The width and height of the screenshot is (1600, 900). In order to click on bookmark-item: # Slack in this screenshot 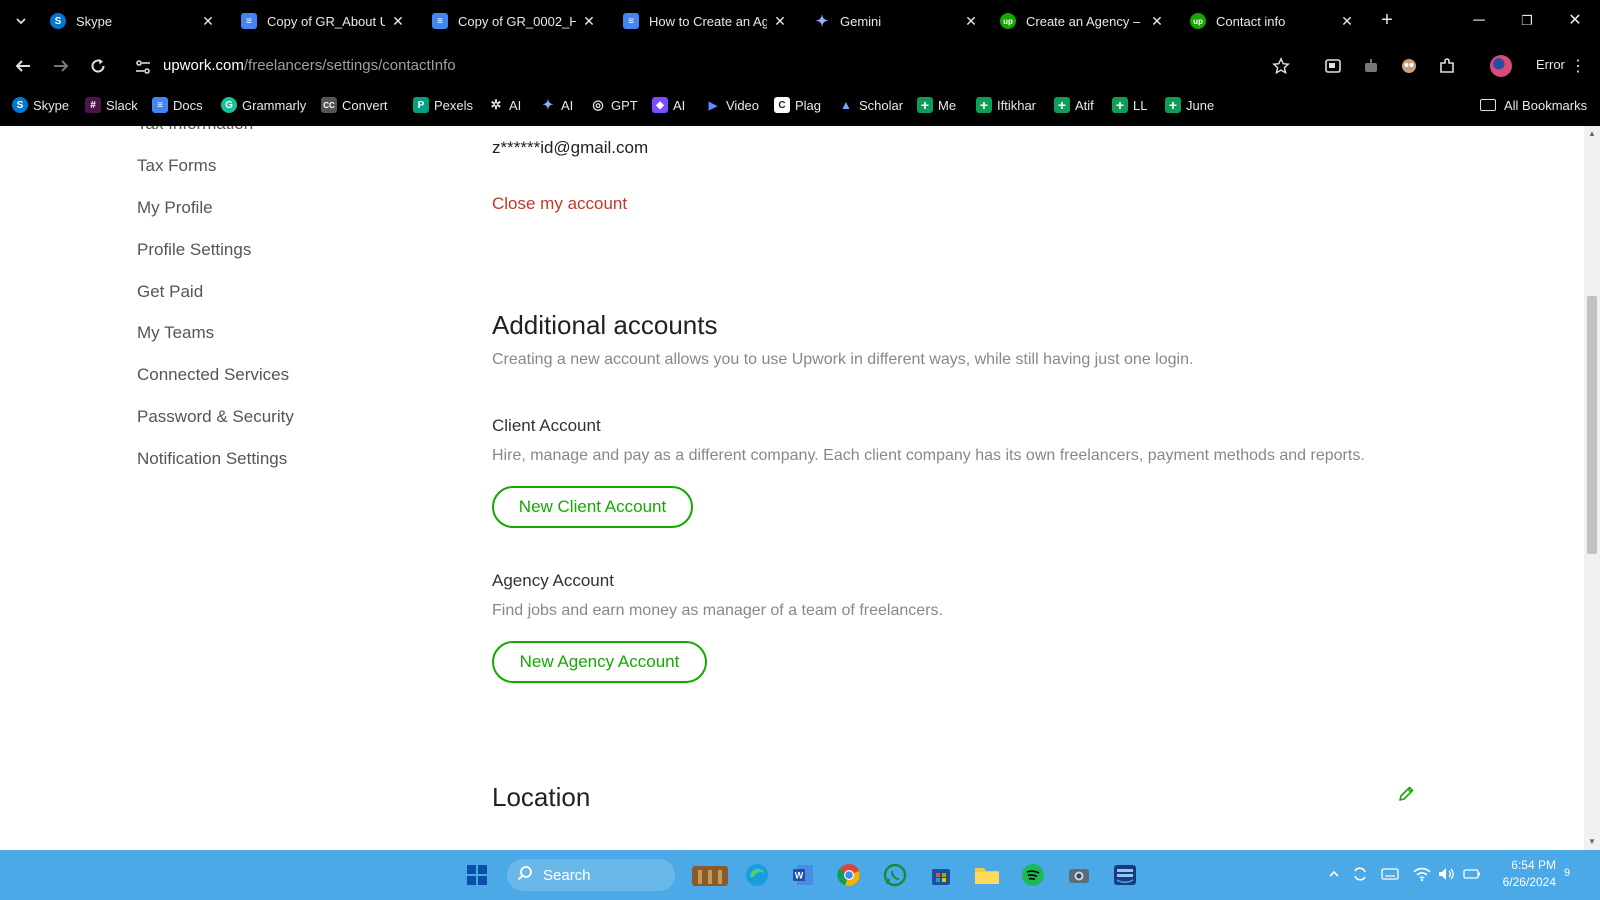, I will do `click(111, 105)`.